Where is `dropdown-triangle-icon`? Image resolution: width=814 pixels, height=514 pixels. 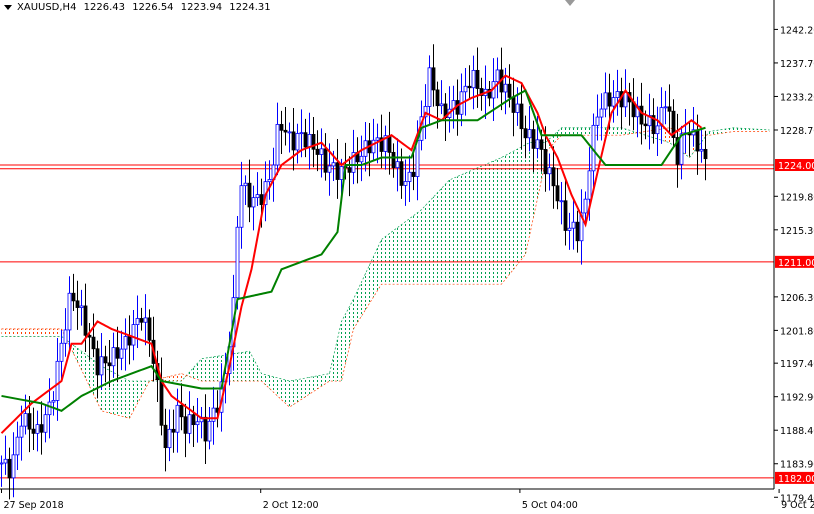
dropdown-triangle-icon is located at coordinates (8, 7).